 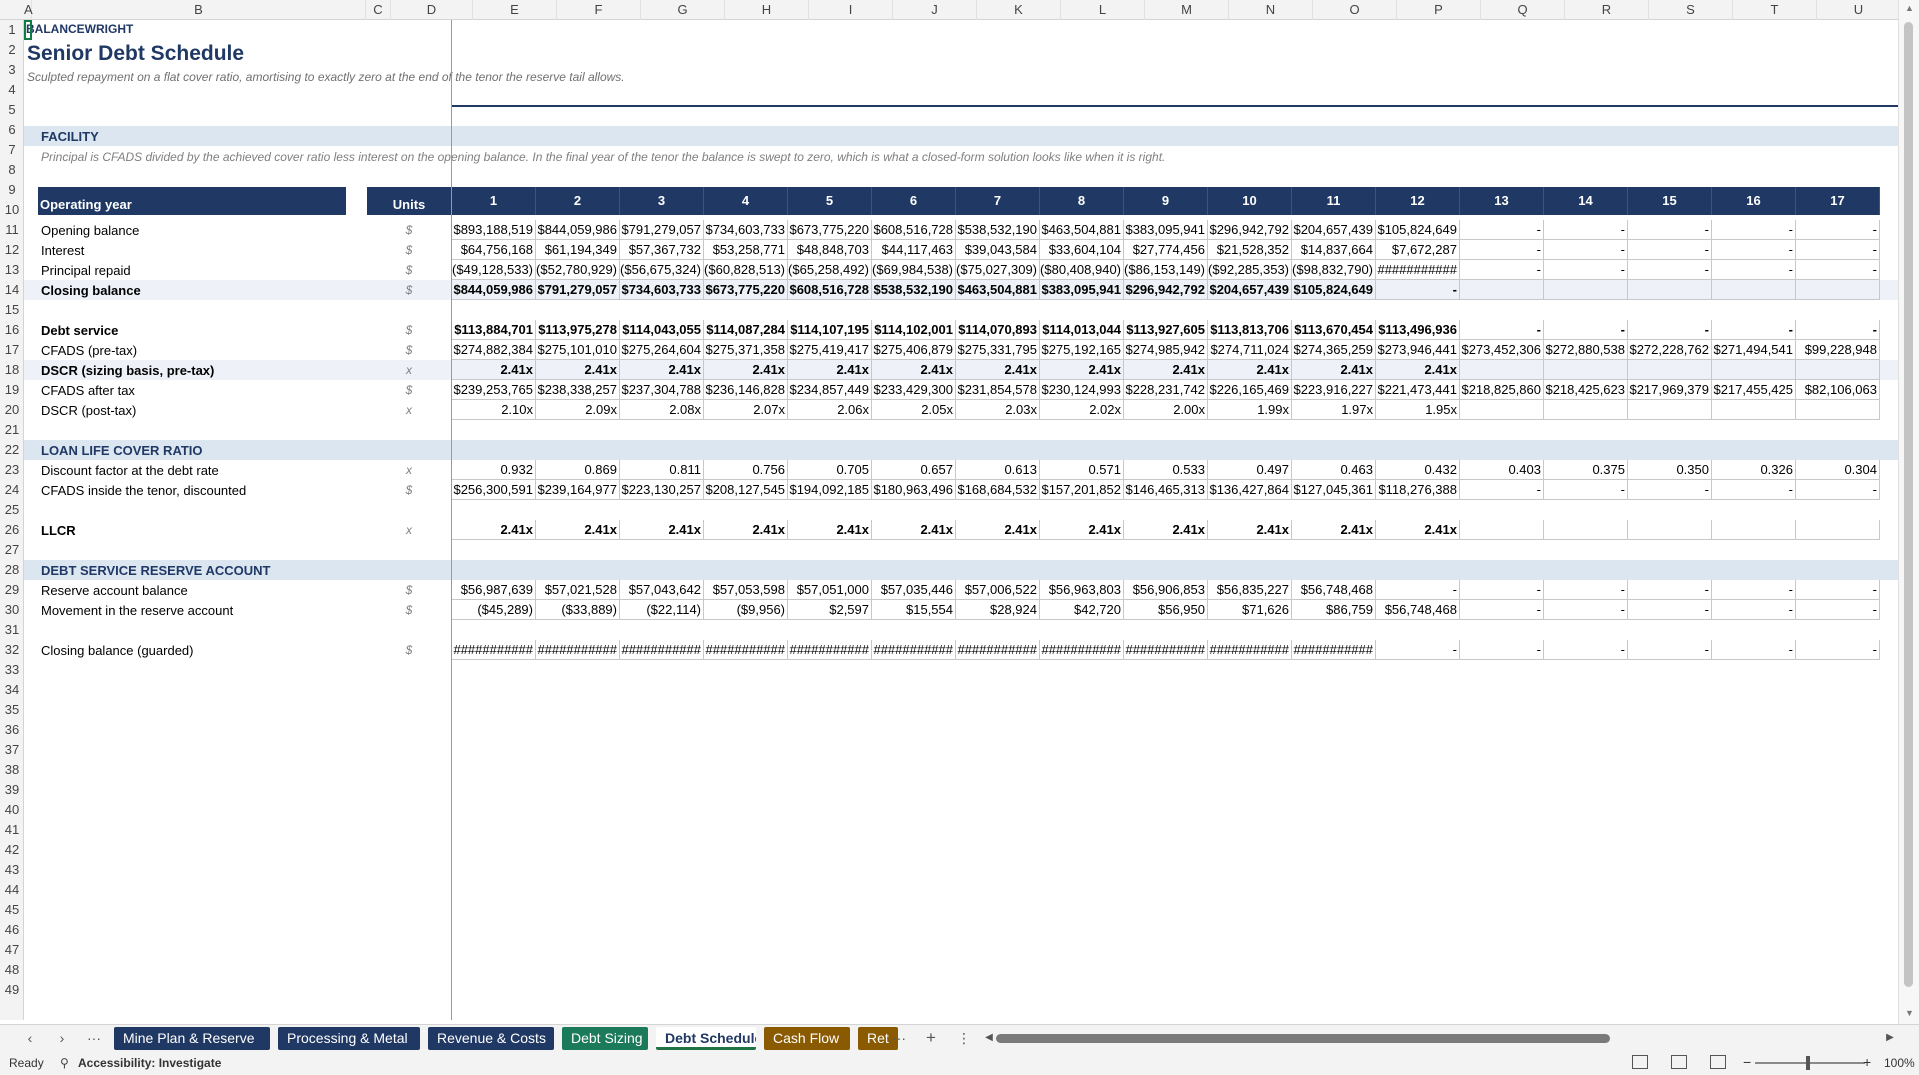 What do you see at coordinates (1859, 10) in the screenshot?
I see `column-header-u: U` at bounding box center [1859, 10].